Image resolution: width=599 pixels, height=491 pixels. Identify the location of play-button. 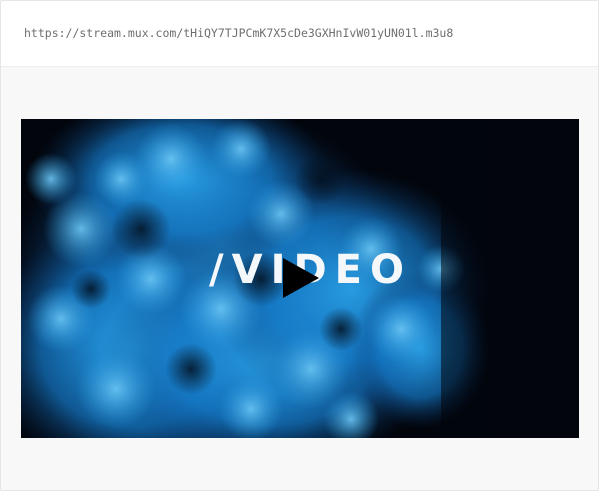
(301, 278).